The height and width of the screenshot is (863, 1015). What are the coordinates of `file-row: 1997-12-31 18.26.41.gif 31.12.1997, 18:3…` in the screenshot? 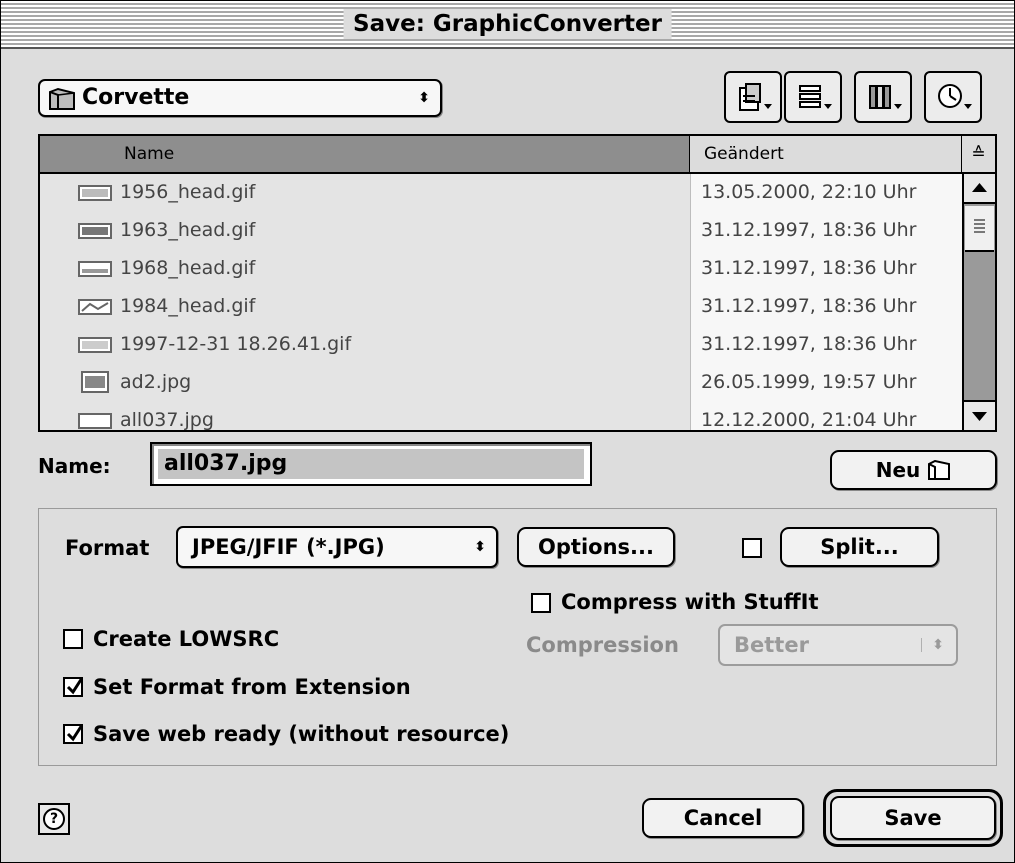 It's located at (501, 345).